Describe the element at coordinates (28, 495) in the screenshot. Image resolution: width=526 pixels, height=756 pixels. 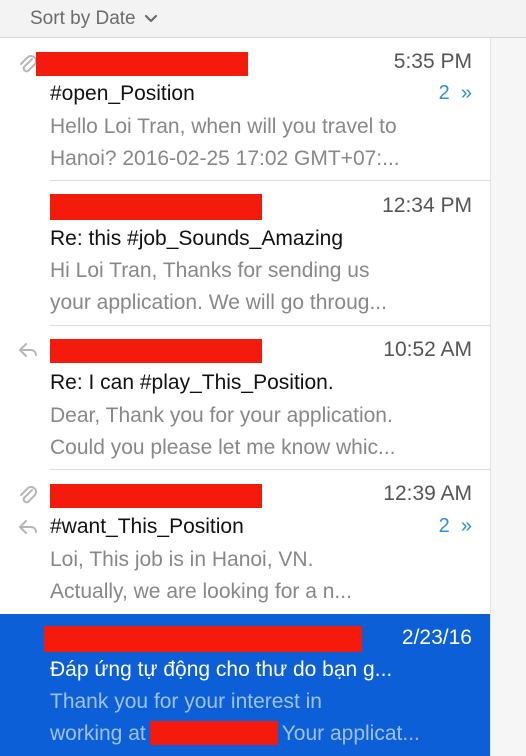
I see `paperclip-icon` at that location.